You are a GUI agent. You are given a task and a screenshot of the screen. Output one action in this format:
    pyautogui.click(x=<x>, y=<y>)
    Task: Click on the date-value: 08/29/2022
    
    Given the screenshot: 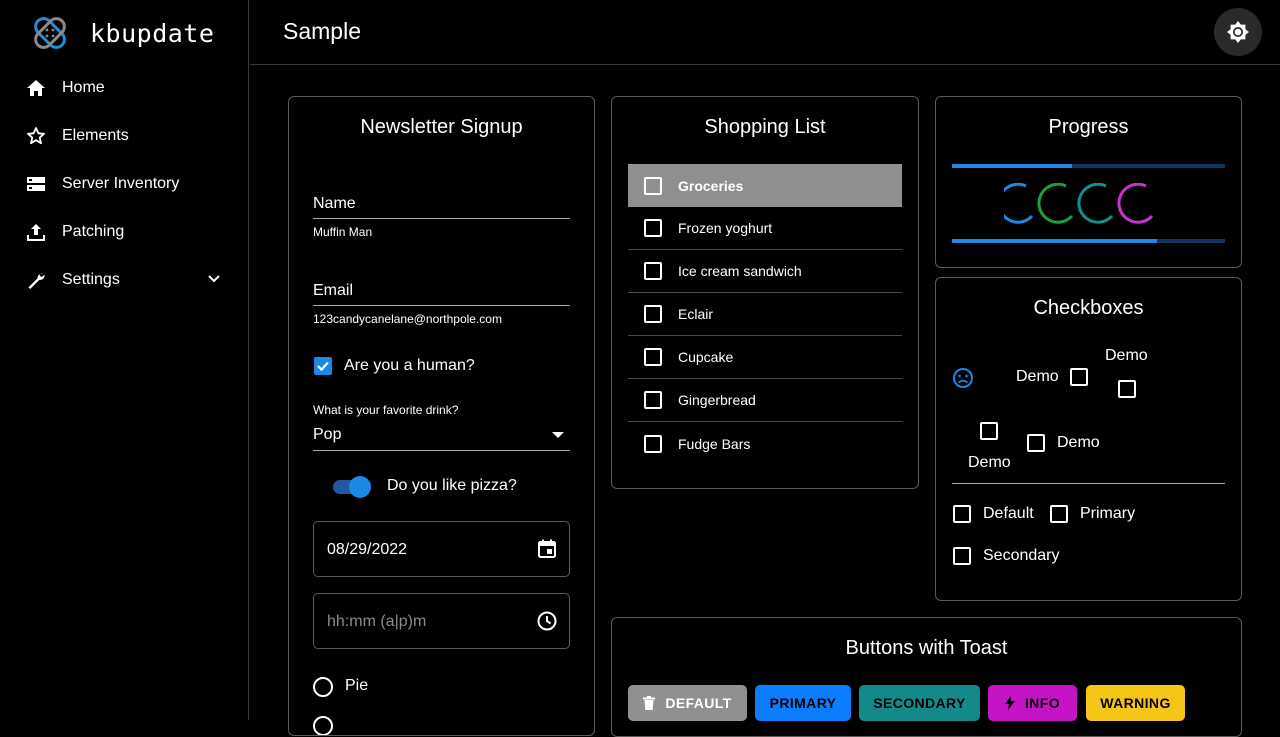 What is the action you would take?
    pyautogui.click(x=367, y=549)
    